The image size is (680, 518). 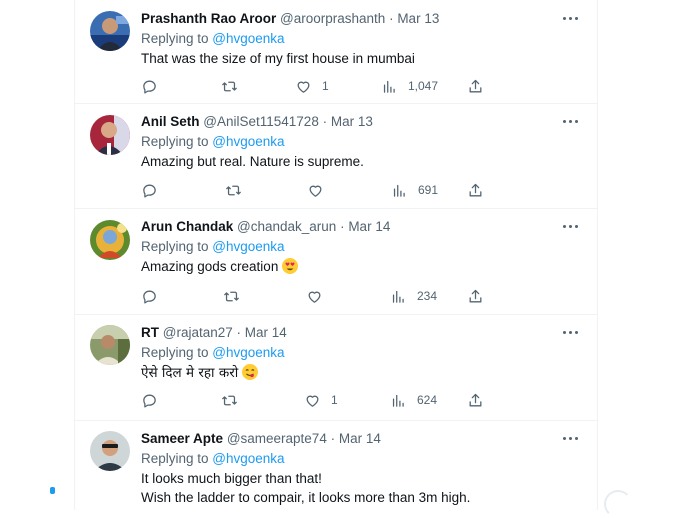 What do you see at coordinates (427, 400) in the screenshot?
I see `views-count: 624` at bounding box center [427, 400].